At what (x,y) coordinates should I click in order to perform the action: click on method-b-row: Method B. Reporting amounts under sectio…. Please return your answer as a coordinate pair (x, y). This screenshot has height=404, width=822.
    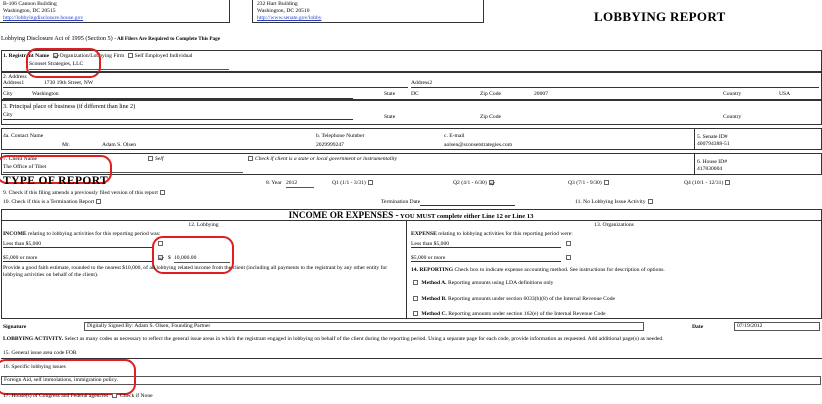
    Looking at the image, I should click on (513, 299).